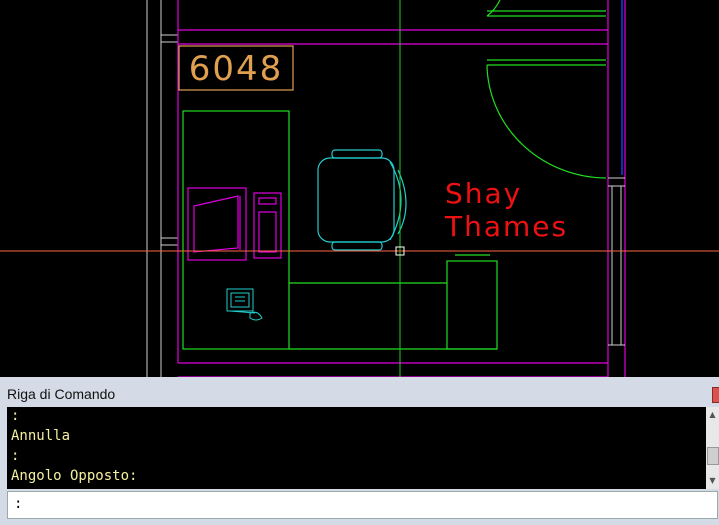 The height and width of the screenshot is (525, 719). Describe the element at coordinates (362, 505) in the screenshot. I see `command-input: :` at that location.